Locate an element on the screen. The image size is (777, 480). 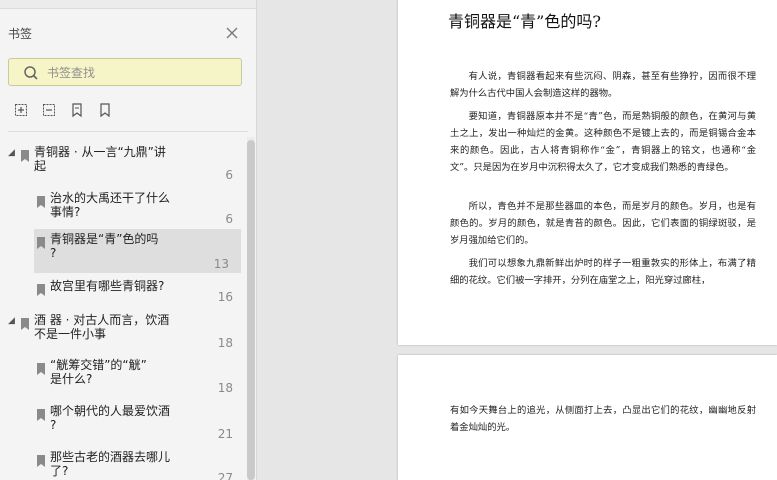
search-icon is located at coordinates (31, 73).